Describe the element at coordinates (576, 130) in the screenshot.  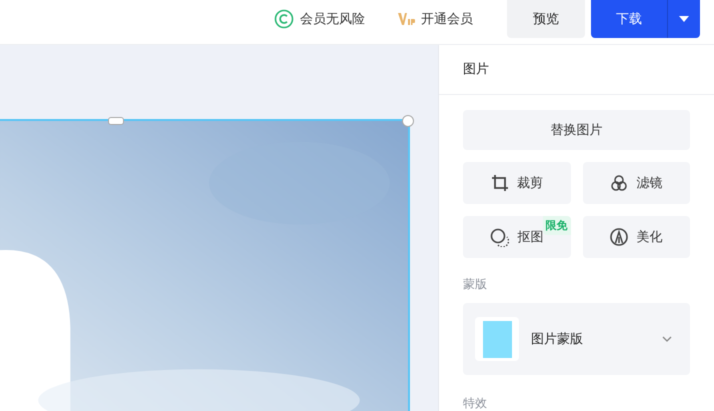
I see `replace-image-button: 替换图片` at that location.